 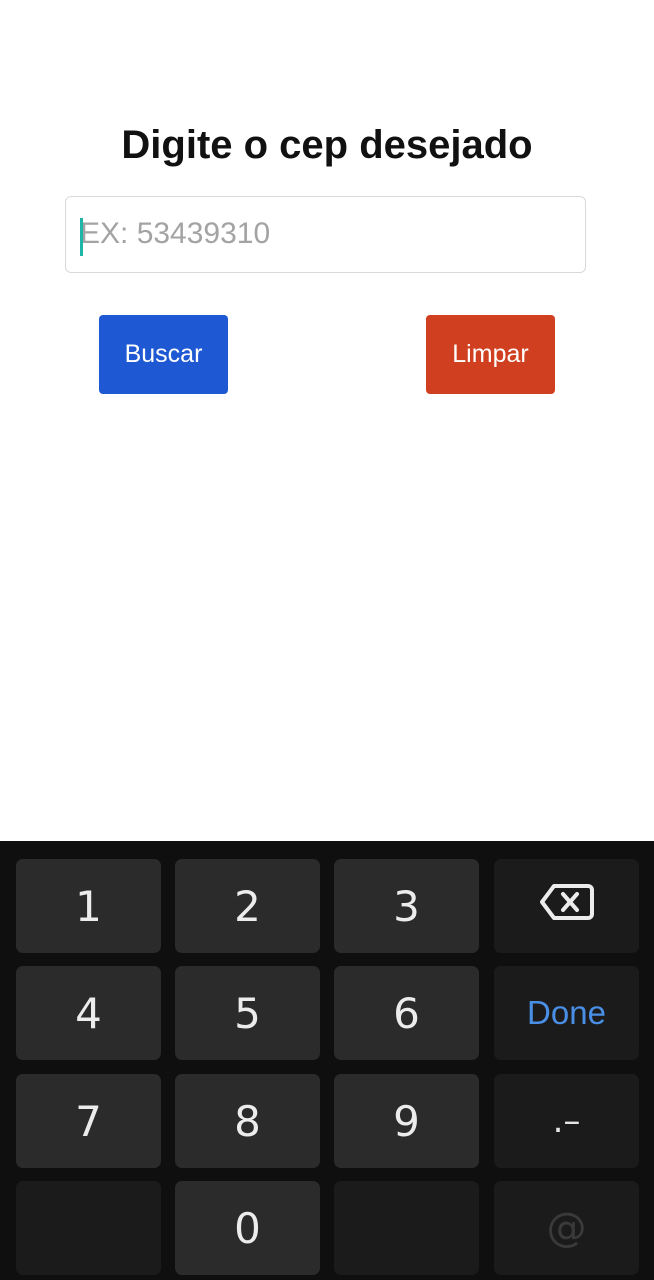 What do you see at coordinates (490, 354) in the screenshot?
I see `clear-button: Limpar` at bounding box center [490, 354].